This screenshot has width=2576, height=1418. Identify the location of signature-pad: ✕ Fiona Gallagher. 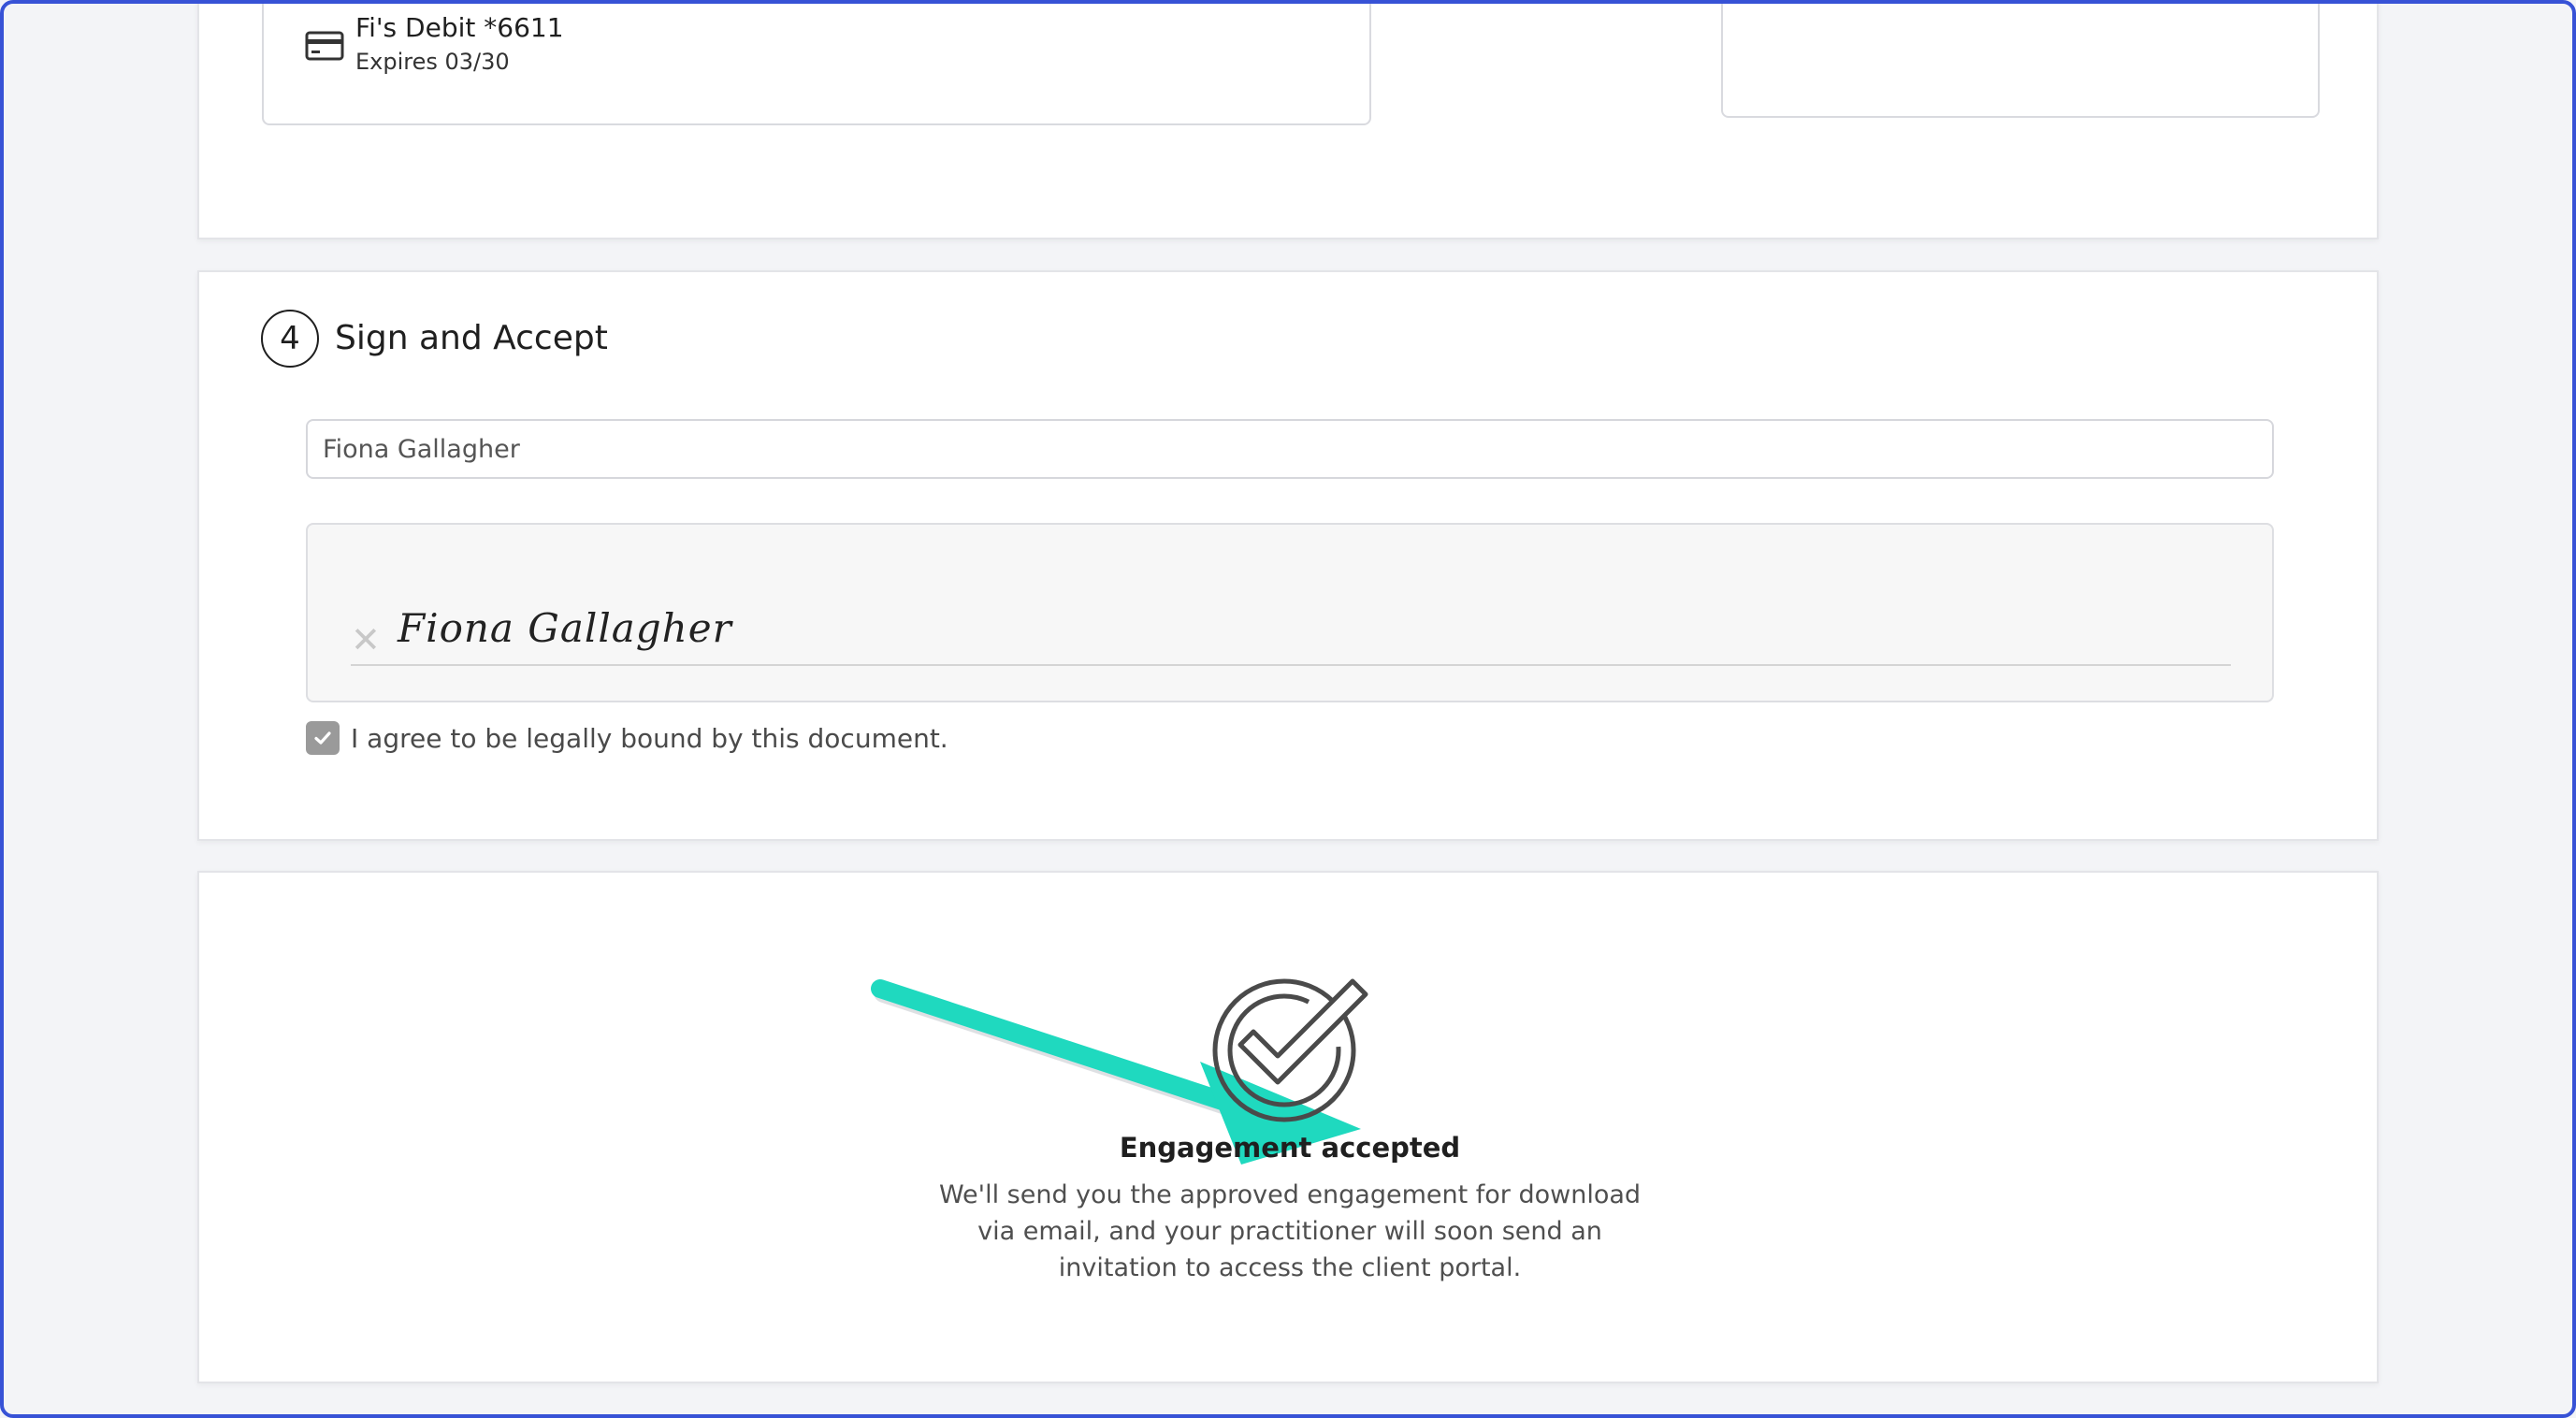
(1290, 612).